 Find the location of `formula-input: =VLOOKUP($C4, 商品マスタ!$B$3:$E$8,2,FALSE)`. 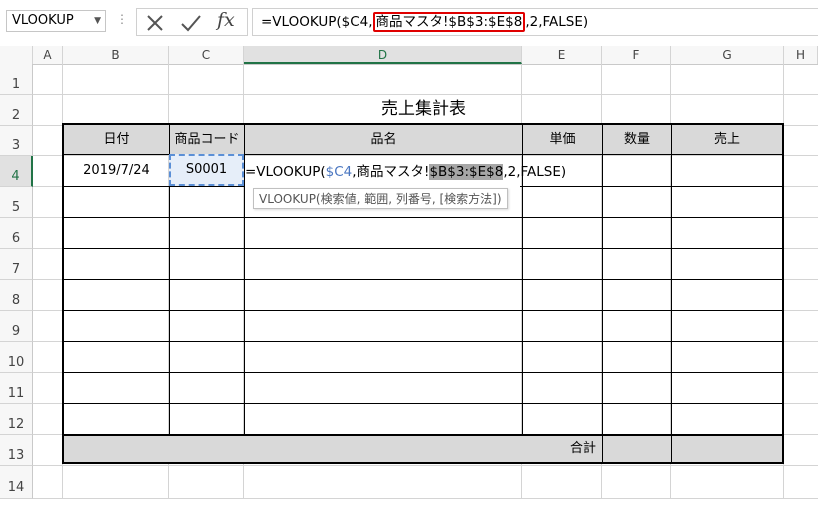

formula-input: =VLOOKUP($C4, 商品マスタ!$B$3:$E$8,2,FALSE) is located at coordinates (535, 22).